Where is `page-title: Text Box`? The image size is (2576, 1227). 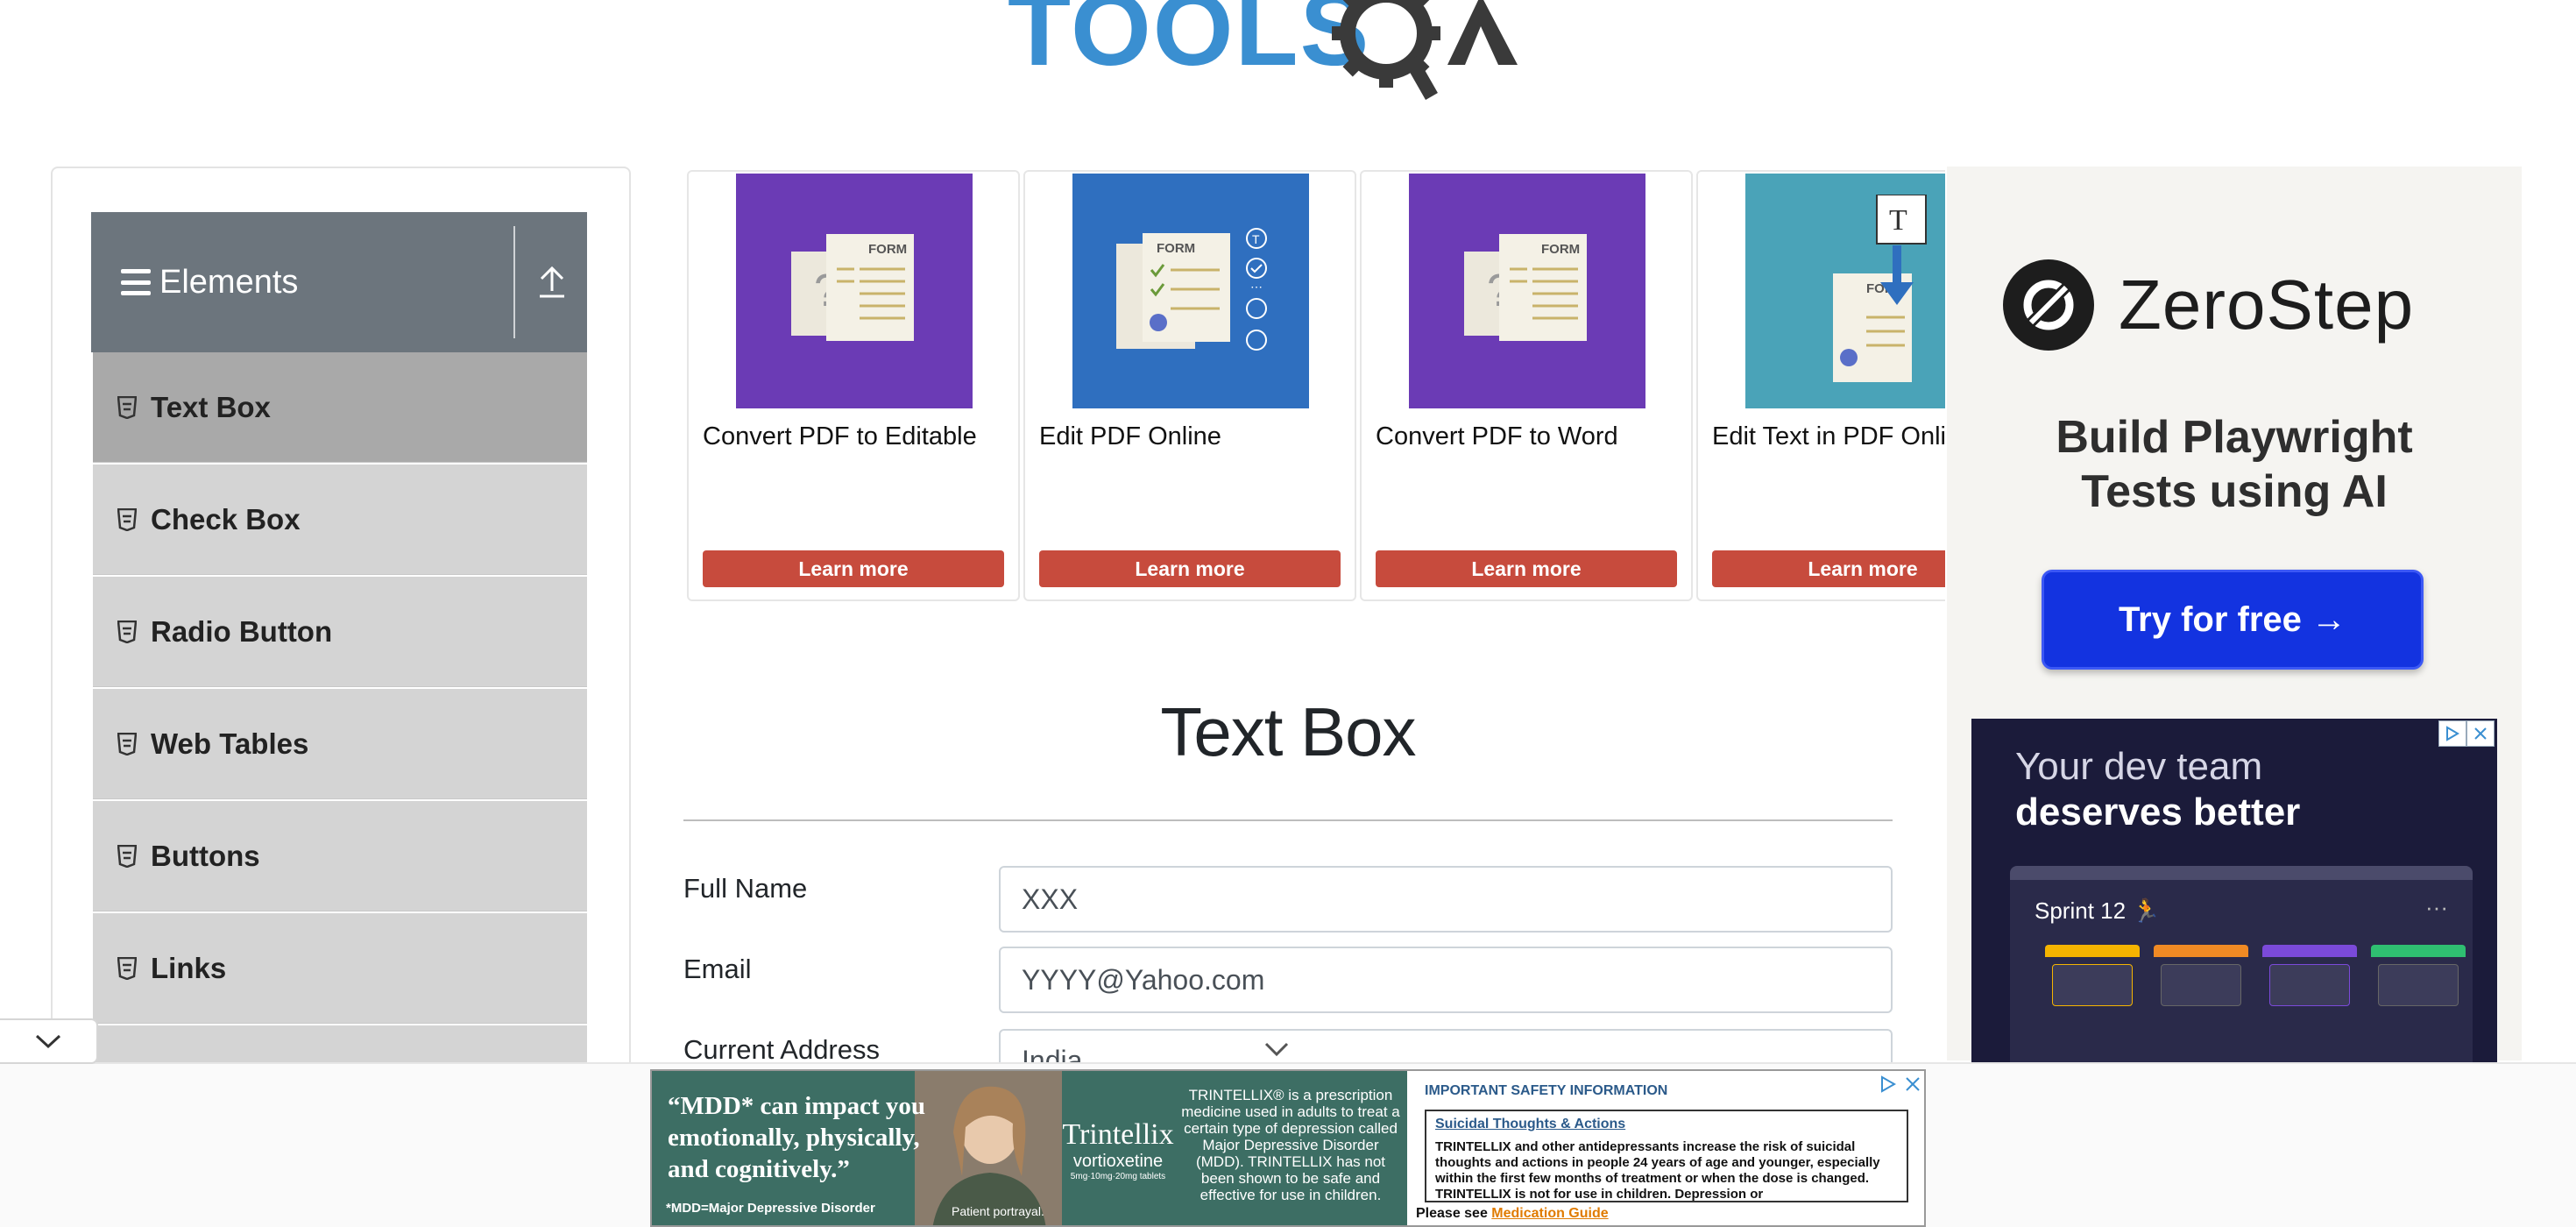
page-title: Text Box is located at coordinates (1288, 731).